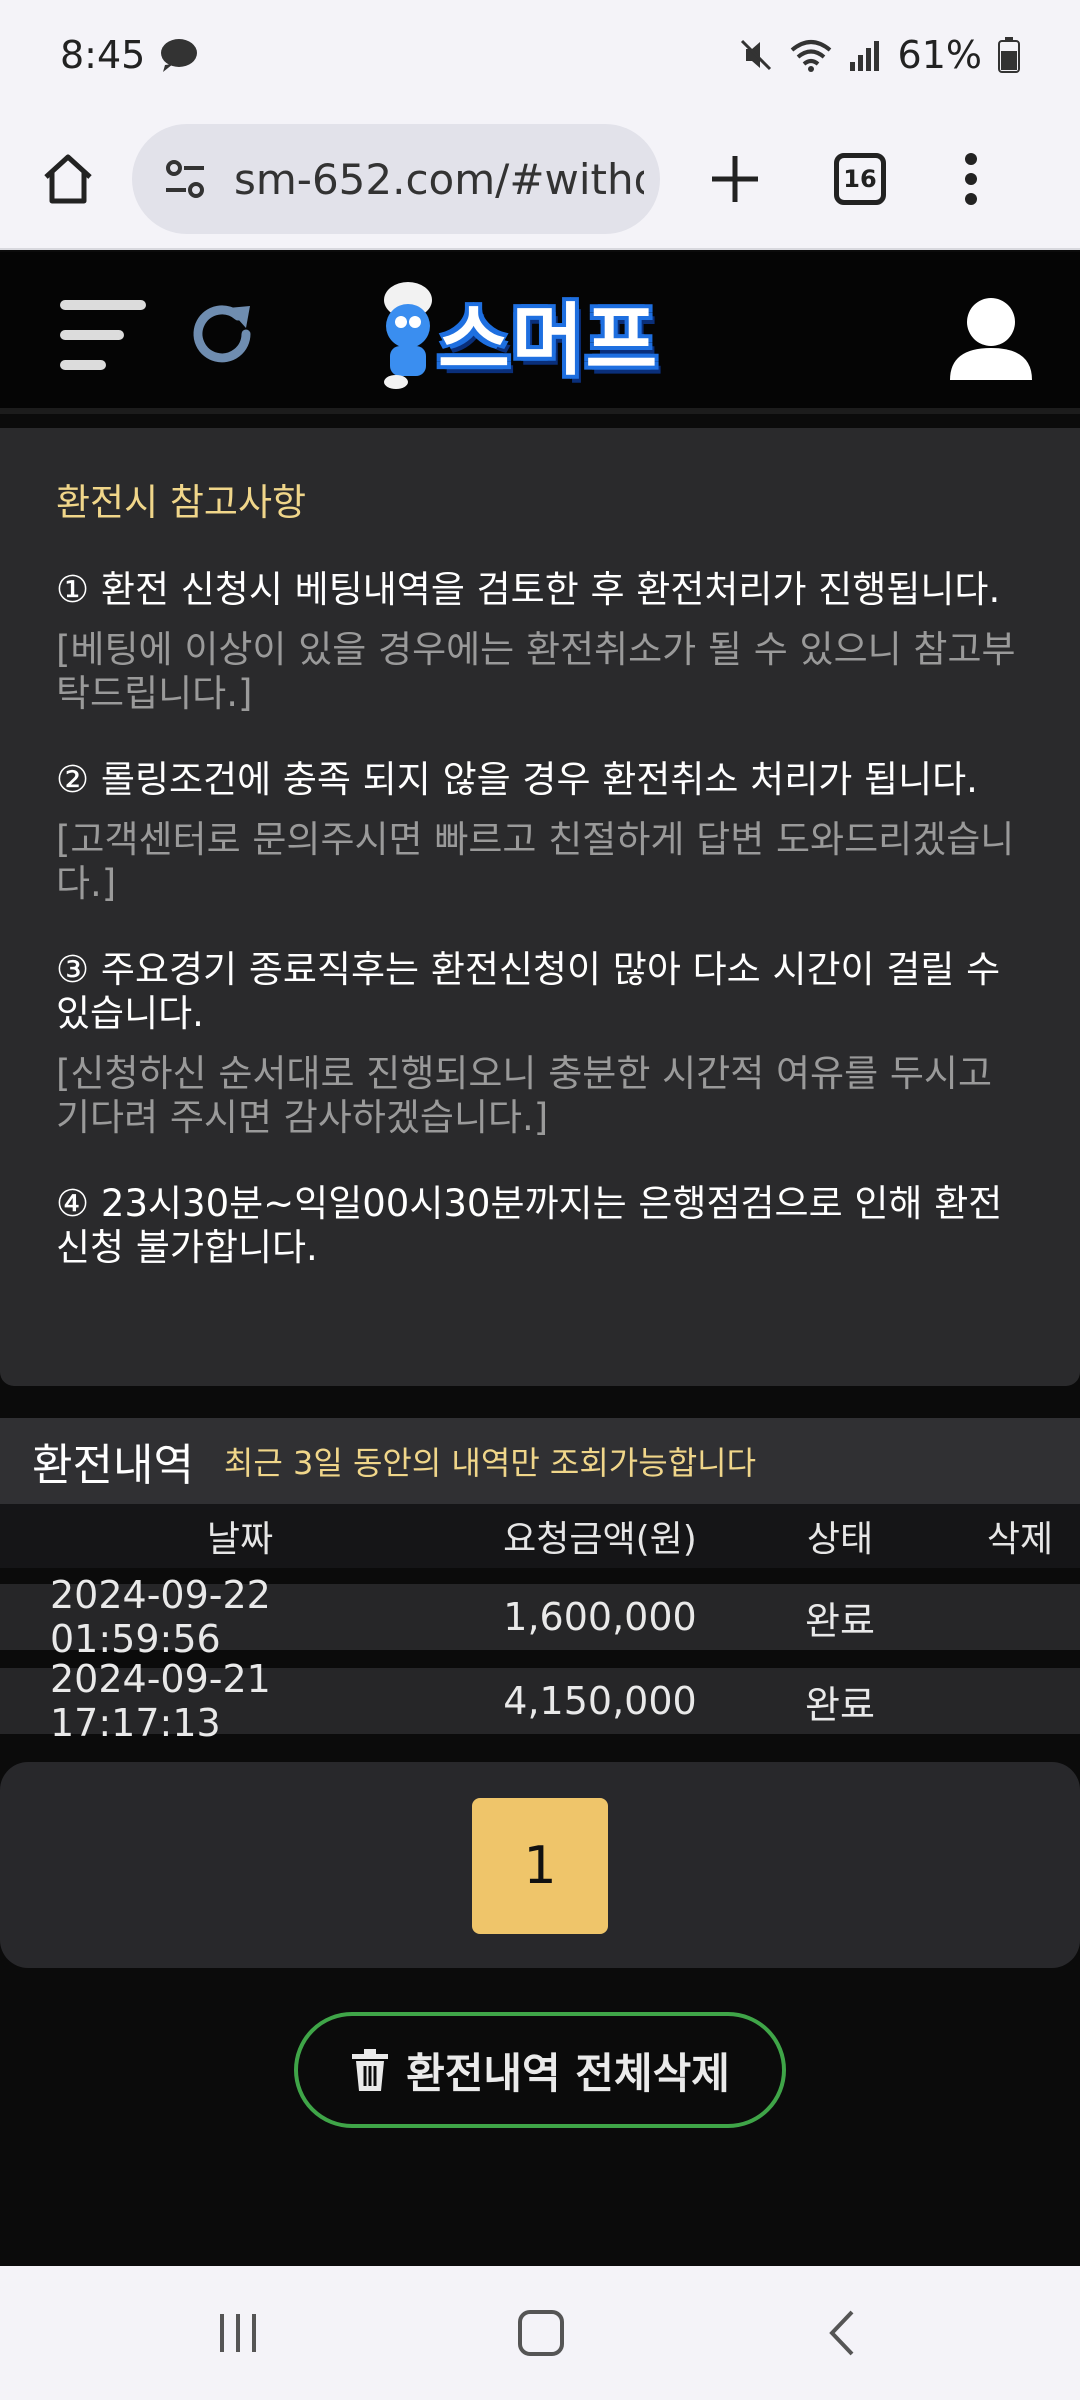 The image size is (1080, 2400). Describe the element at coordinates (370, 2070) in the screenshot. I see `trash-icon` at that location.